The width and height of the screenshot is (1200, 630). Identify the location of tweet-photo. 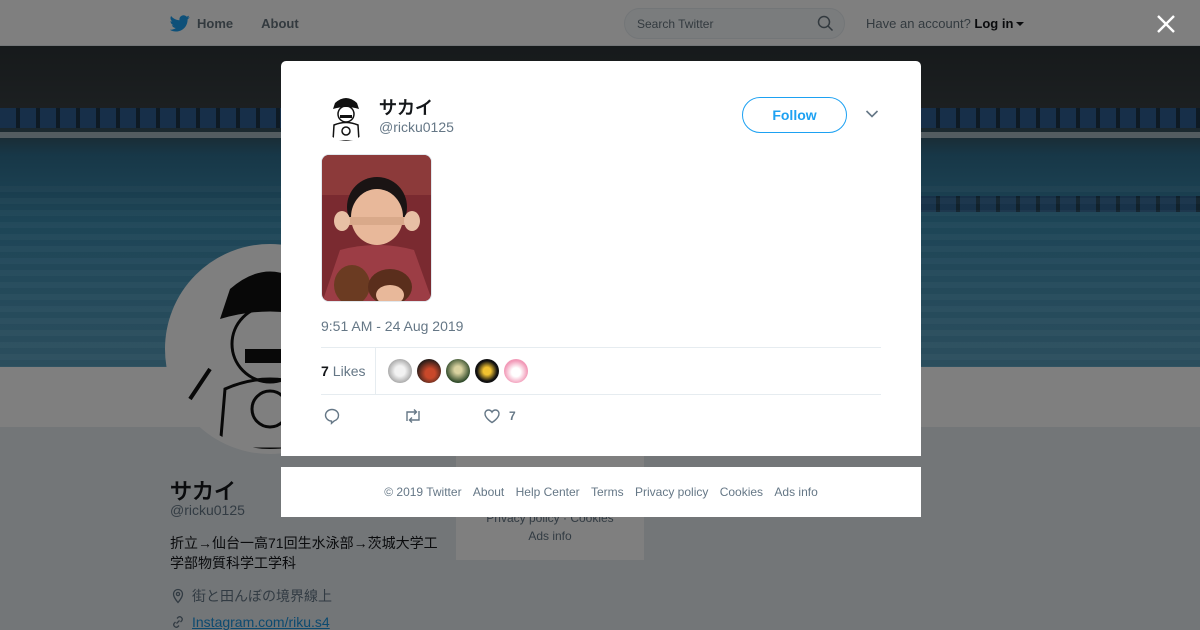
(376, 228).